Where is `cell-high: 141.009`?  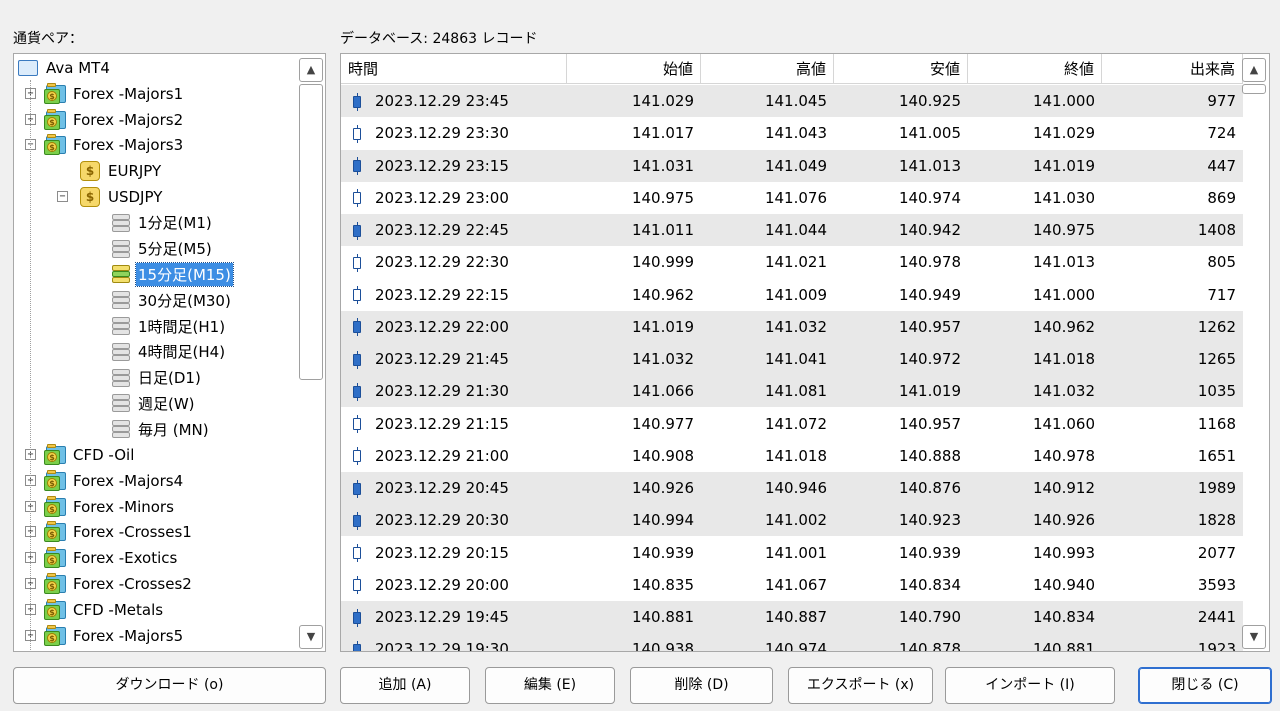 cell-high: 141.009 is located at coordinates (795, 294).